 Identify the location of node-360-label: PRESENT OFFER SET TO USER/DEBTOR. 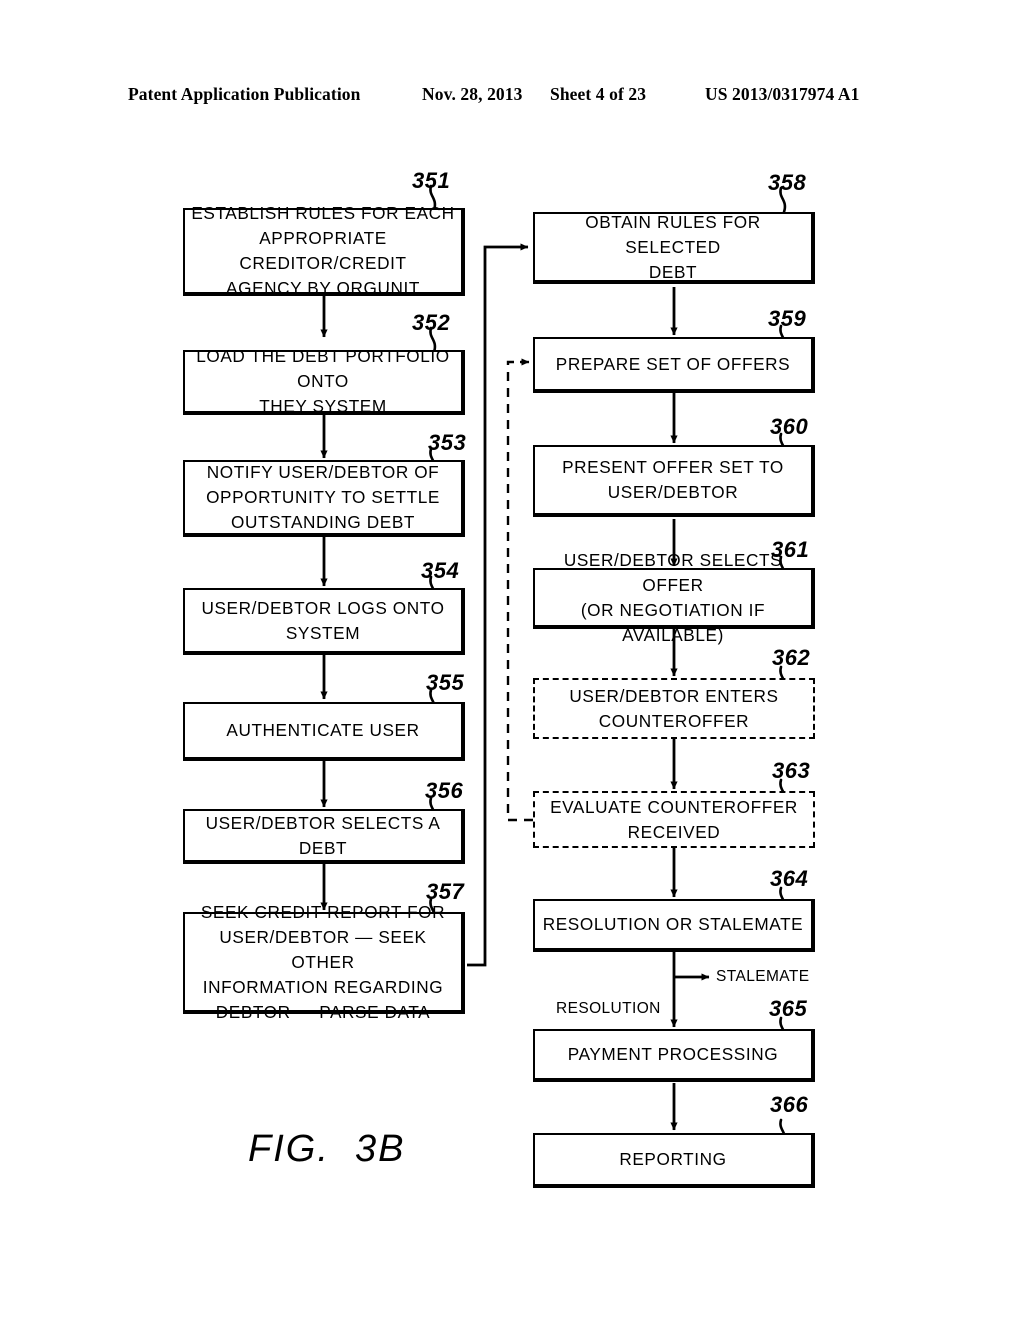
(673, 479).